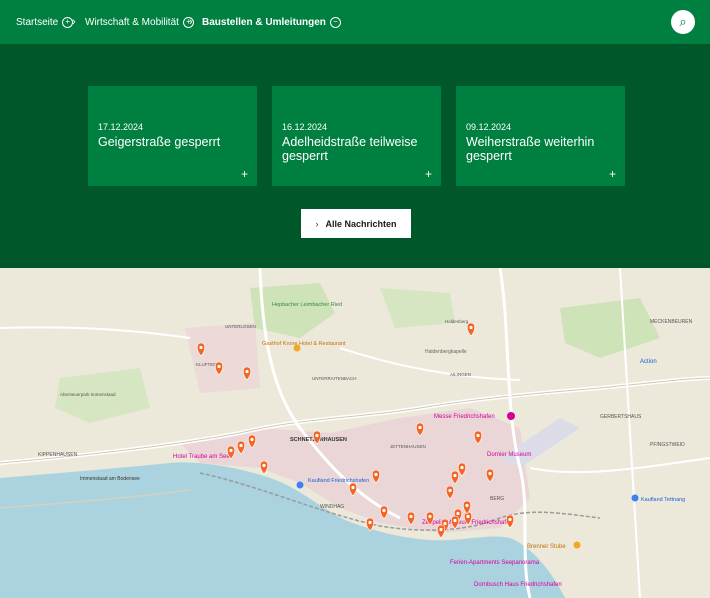  What do you see at coordinates (121, 127) in the screenshot?
I see `news-date: 17.12.2024` at bounding box center [121, 127].